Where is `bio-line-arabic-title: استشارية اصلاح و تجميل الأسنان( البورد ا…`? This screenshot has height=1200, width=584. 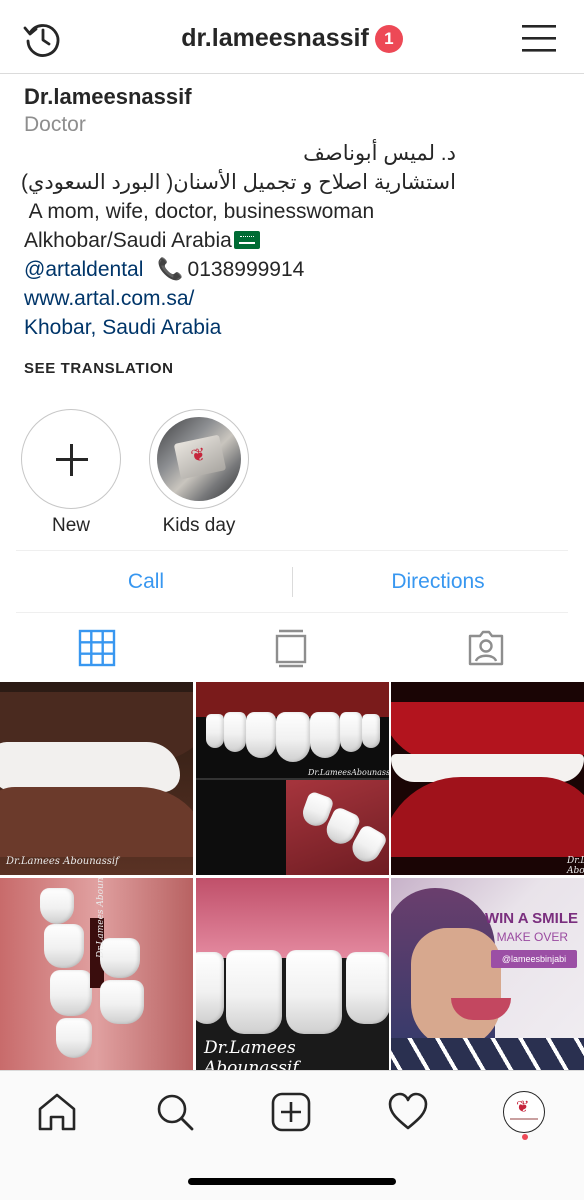
bio-line-arabic-title: استشارية اصلاح و تجميل الأسنان( البورد ا… is located at coordinates (238, 182).